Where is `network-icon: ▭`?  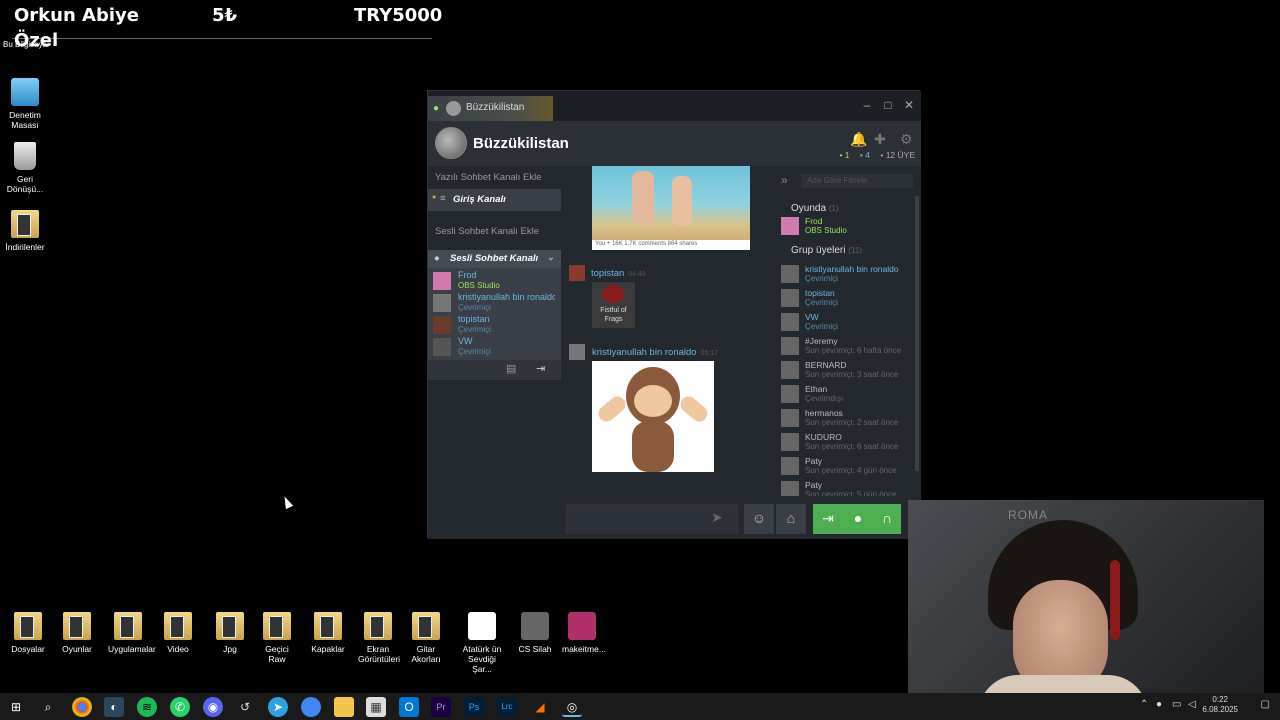
network-icon: ▭ is located at coordinates (1176, 704).